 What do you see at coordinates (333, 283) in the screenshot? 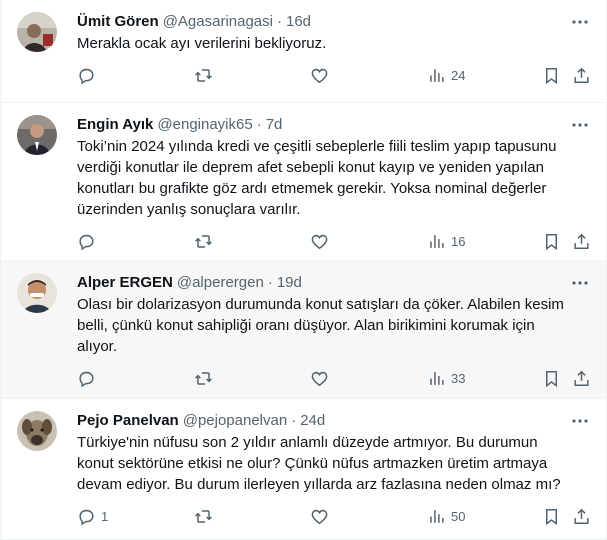
I see `tweet-header: Alper ERGEN @alperergen · 19d` at bounding box center [333, 283].